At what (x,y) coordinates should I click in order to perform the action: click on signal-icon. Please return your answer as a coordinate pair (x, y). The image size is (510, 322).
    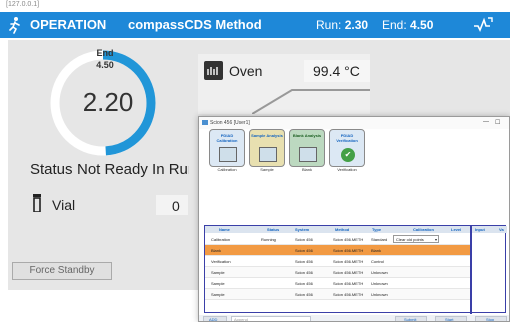
    Looking at the image, I should click on (483, 25).